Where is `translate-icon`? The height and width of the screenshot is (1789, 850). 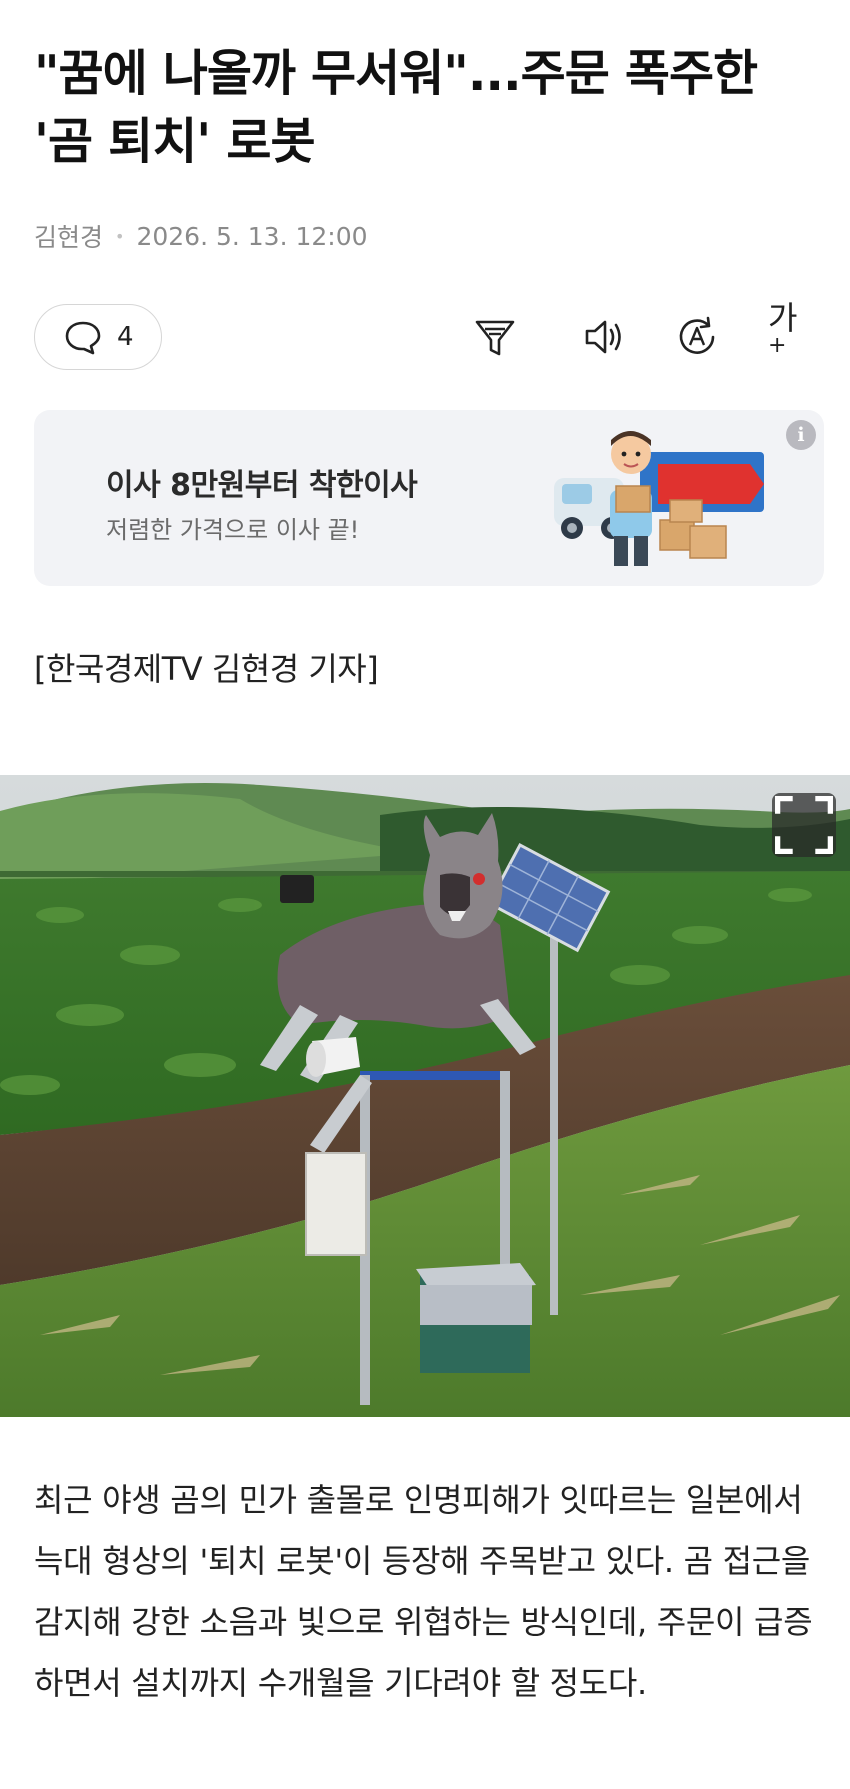 translate-icon is located at coordinates (697, 335).